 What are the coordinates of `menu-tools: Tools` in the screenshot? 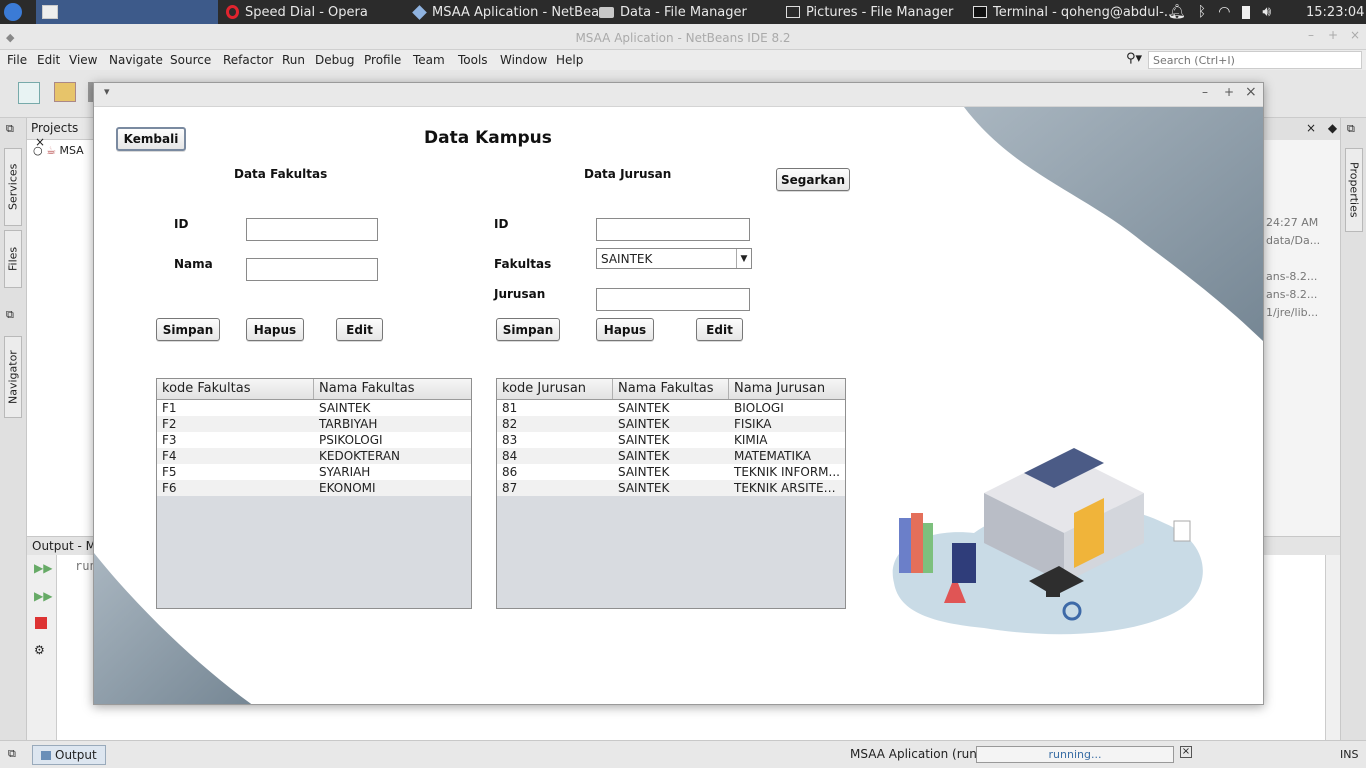 It's located at (473, 60).